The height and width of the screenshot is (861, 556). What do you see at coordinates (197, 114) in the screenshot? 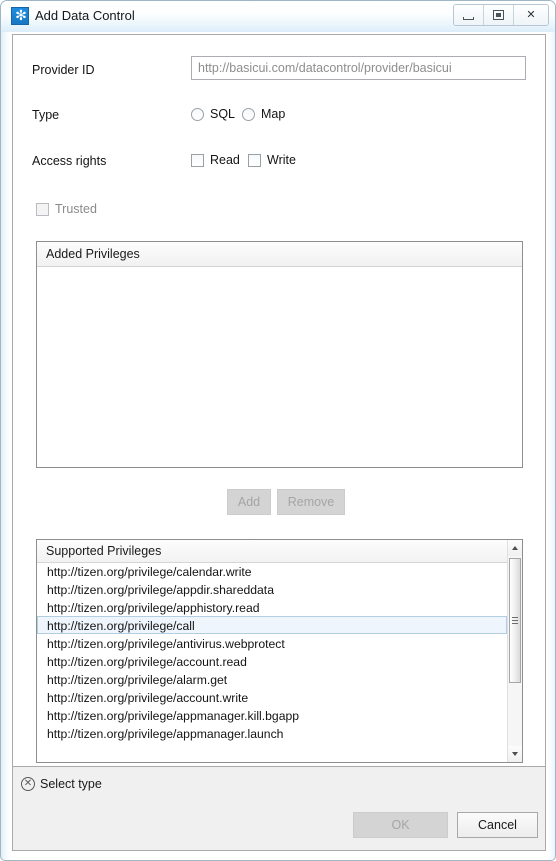
I see `radio-sql-indicator` at bounding box center [197, 114].